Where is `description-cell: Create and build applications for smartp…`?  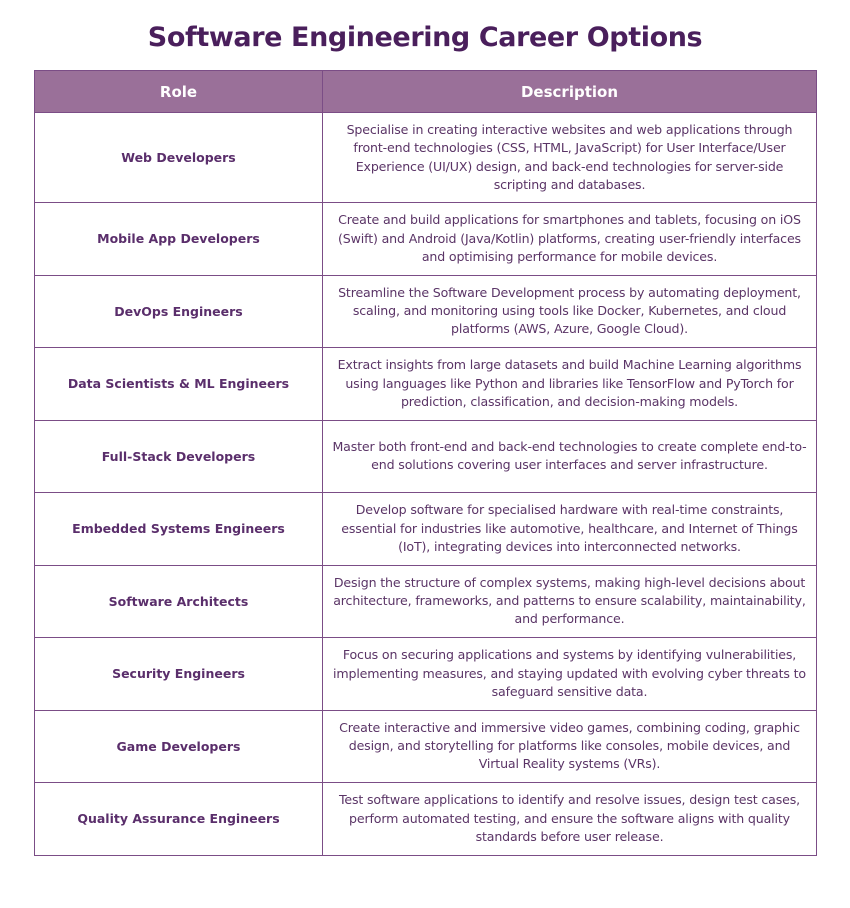
description-cell: Create and build applications for smartp… is located at coordinates (569, 239).